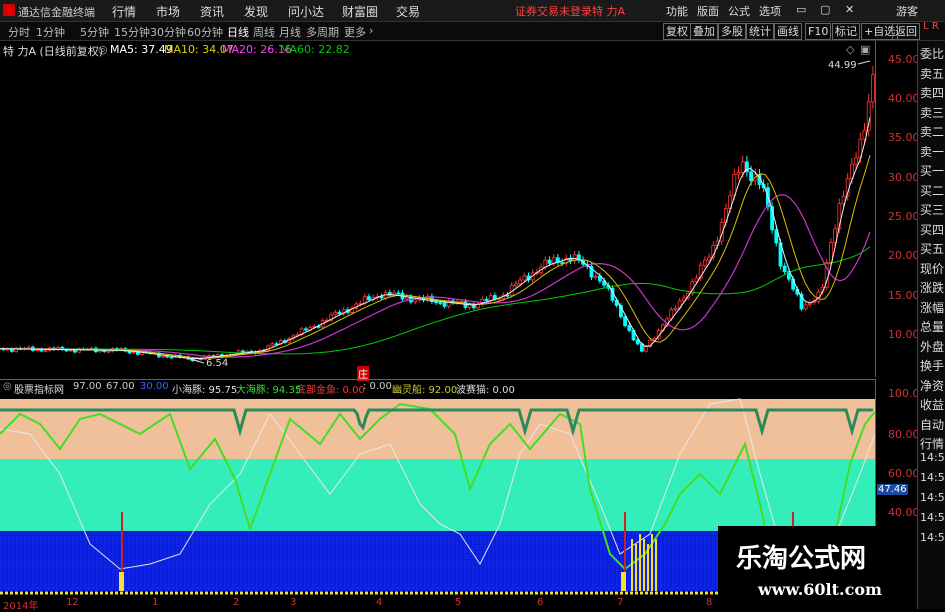 The width and height of the screenshot is (945, 612). I want to click on stock-title: 特 力A, so click(609, 11).